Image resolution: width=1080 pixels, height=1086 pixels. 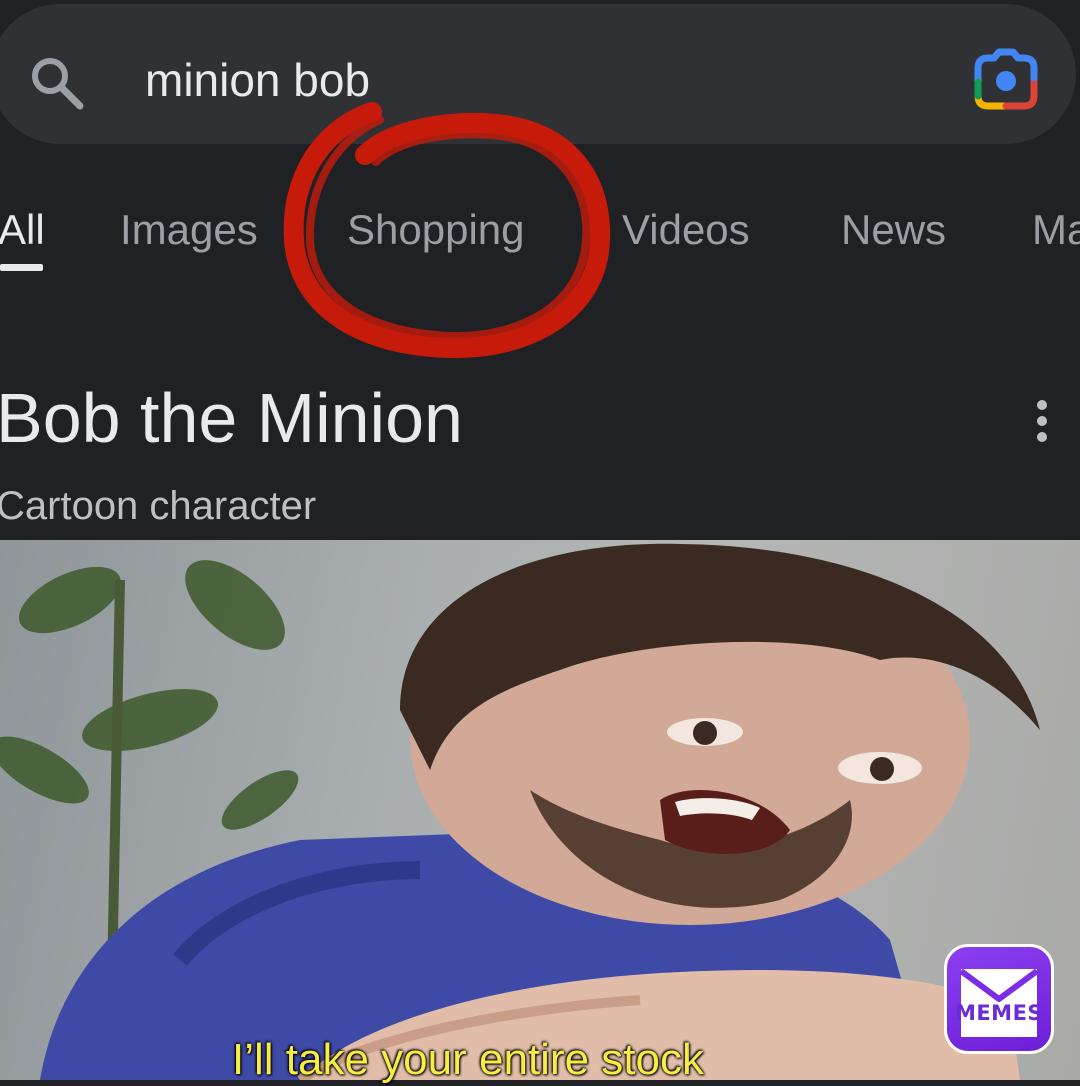 What do you see at coordinates (999, 1013) in the screenshot?
I see `memes-watermark-label: MEMES` at bounding box center [999, 1013].